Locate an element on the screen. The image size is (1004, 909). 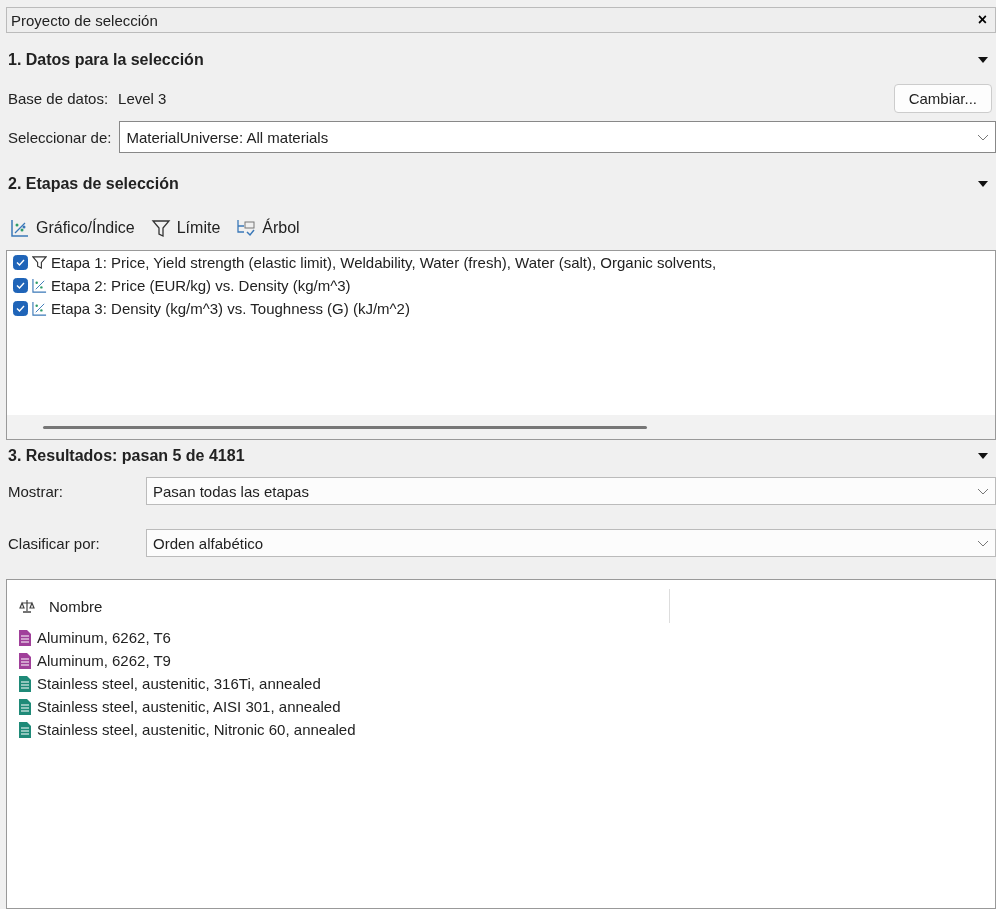
database-value: Level 3 is located at coordinates (142, 98).